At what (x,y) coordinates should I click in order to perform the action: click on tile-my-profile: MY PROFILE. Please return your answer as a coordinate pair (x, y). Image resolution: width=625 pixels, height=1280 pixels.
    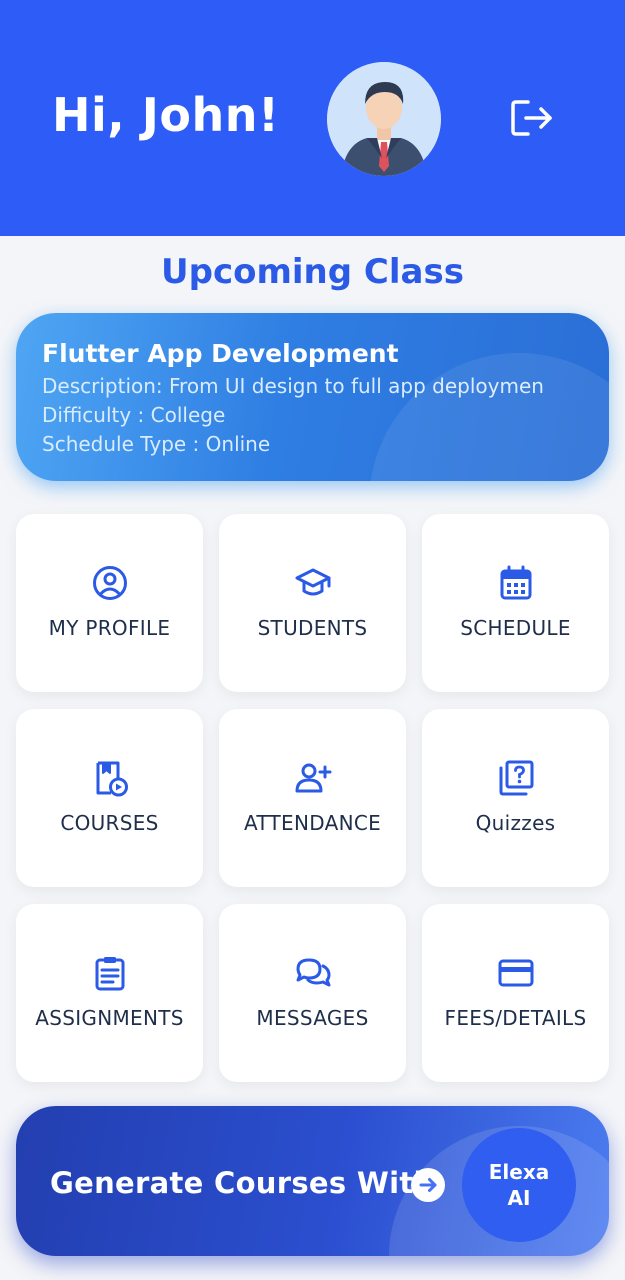
    Looking at the image, I should click on (109, 603).